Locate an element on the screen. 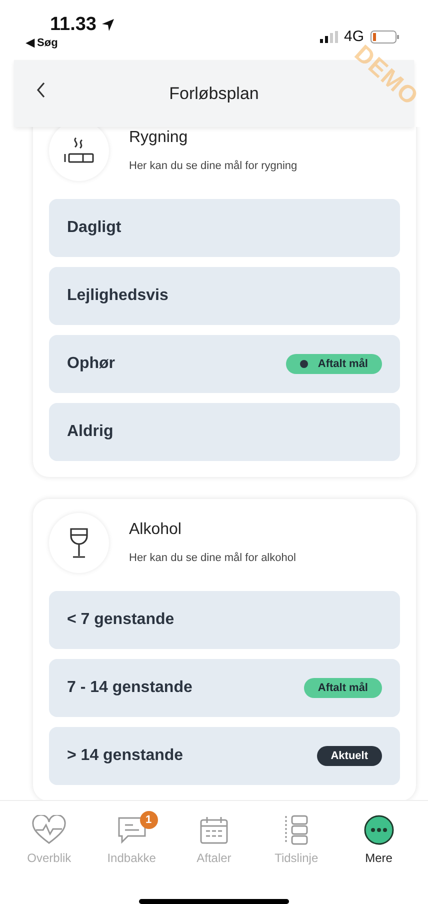 The image size is (428, 904). battery-icon is located at coordinates (385, 37).